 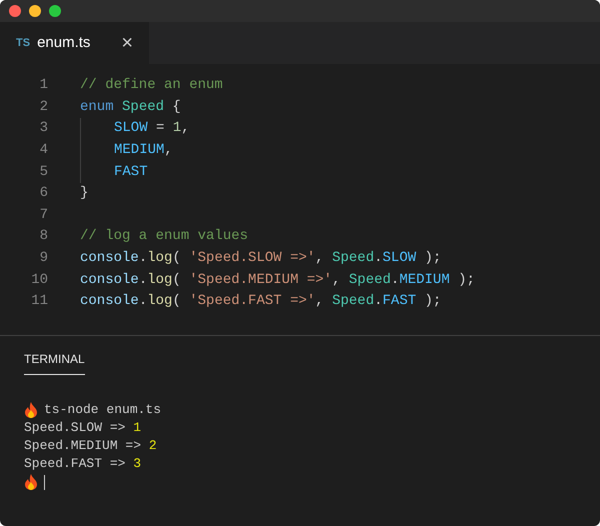 I want to click on code-line: }, so click(x=84, y=194).